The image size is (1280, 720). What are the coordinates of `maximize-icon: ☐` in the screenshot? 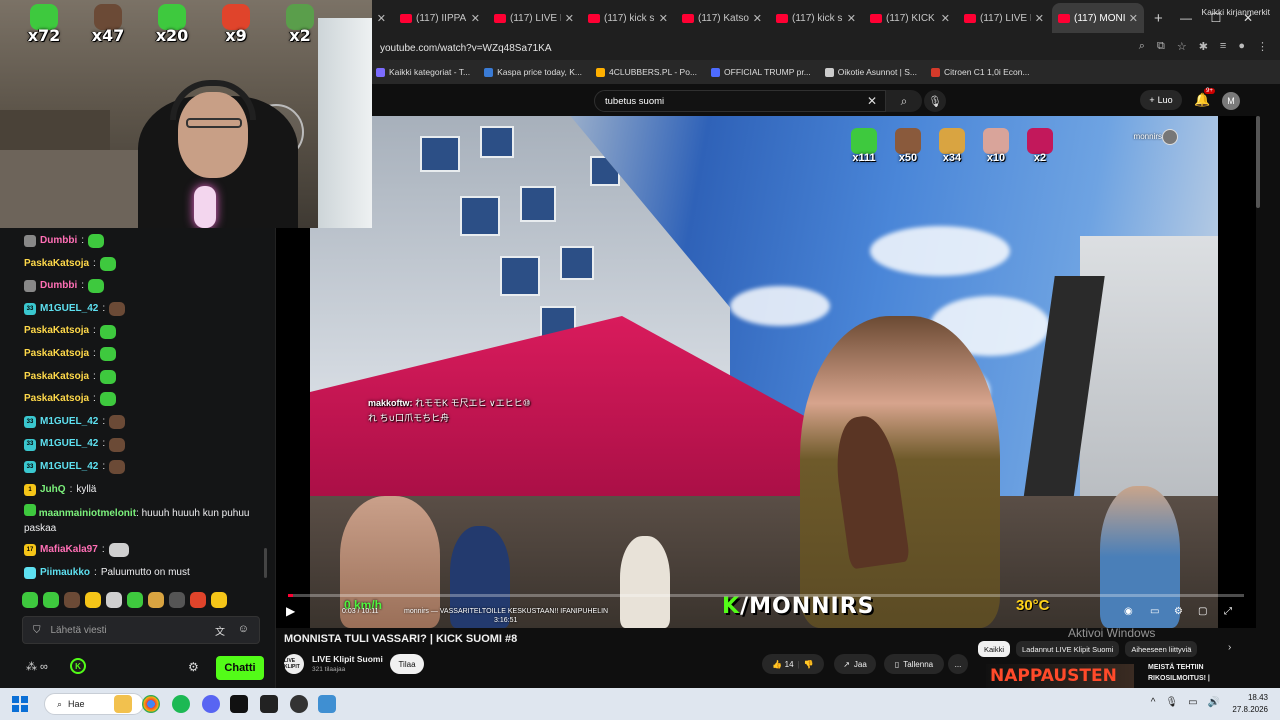 It's located at (1216, 18).